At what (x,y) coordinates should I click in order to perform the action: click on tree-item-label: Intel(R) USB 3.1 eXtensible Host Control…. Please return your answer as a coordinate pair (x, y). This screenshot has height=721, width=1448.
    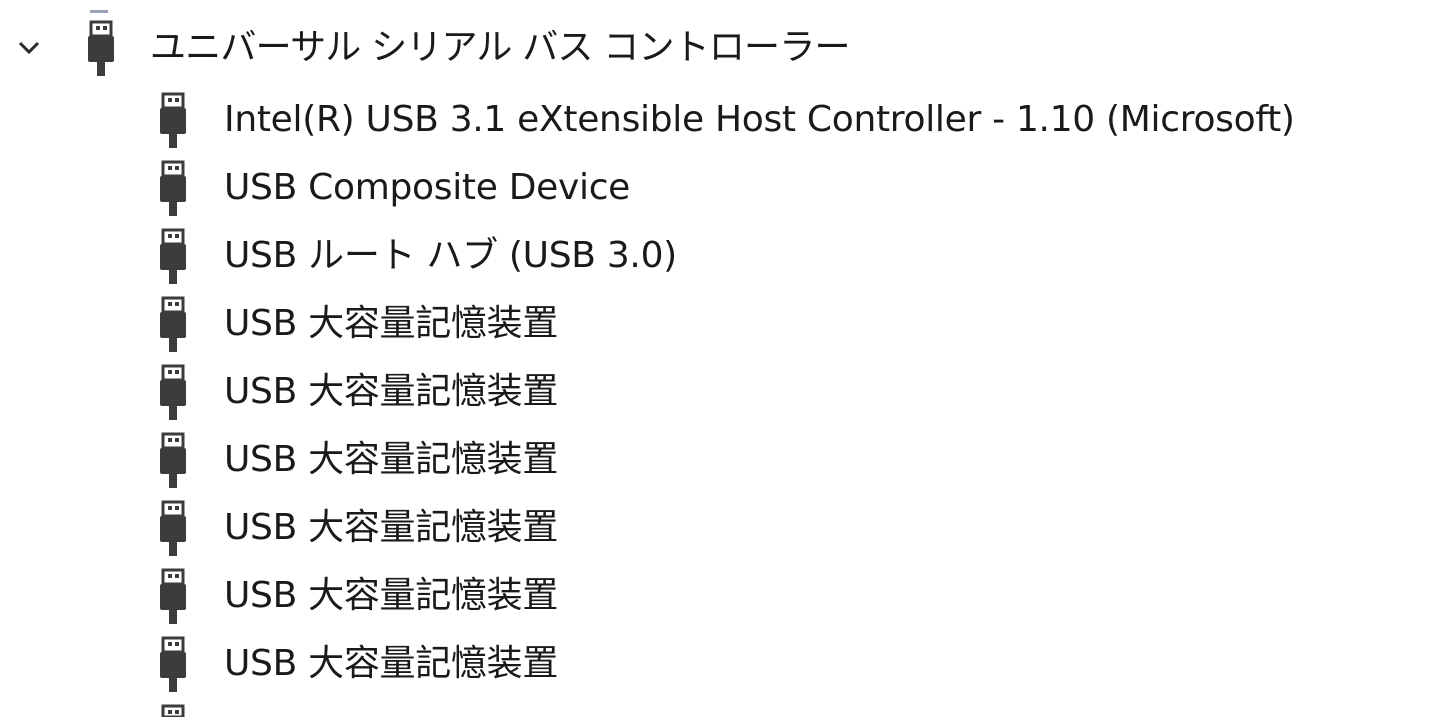
    Looking at the image, I should click on (759, 119).